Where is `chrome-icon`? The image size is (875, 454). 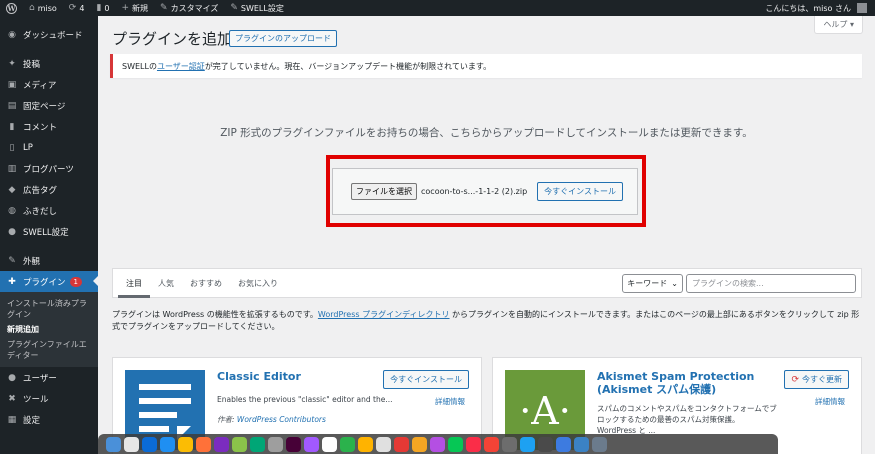
chrome-icon is located at coordinates (185, 444).